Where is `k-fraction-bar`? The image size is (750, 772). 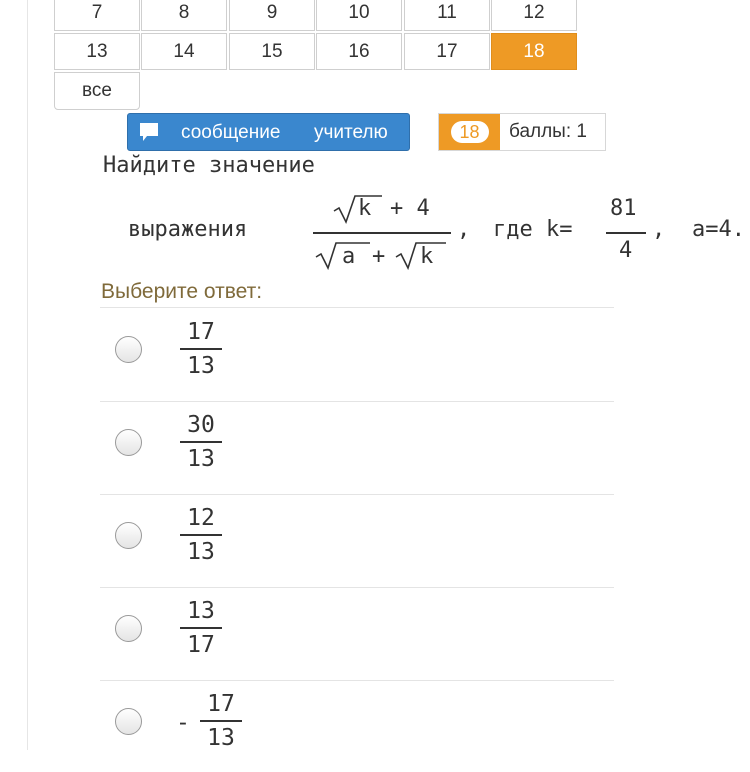
k-fraction-bar is located at coordinates (626, 233).